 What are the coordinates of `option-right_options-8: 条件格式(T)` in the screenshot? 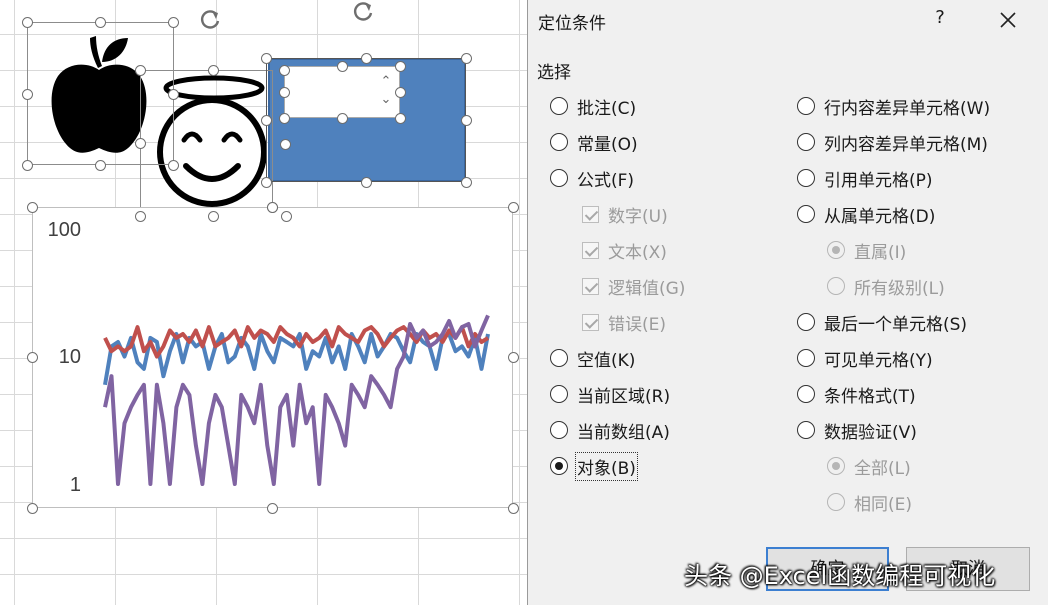 It's located at (856, 394).